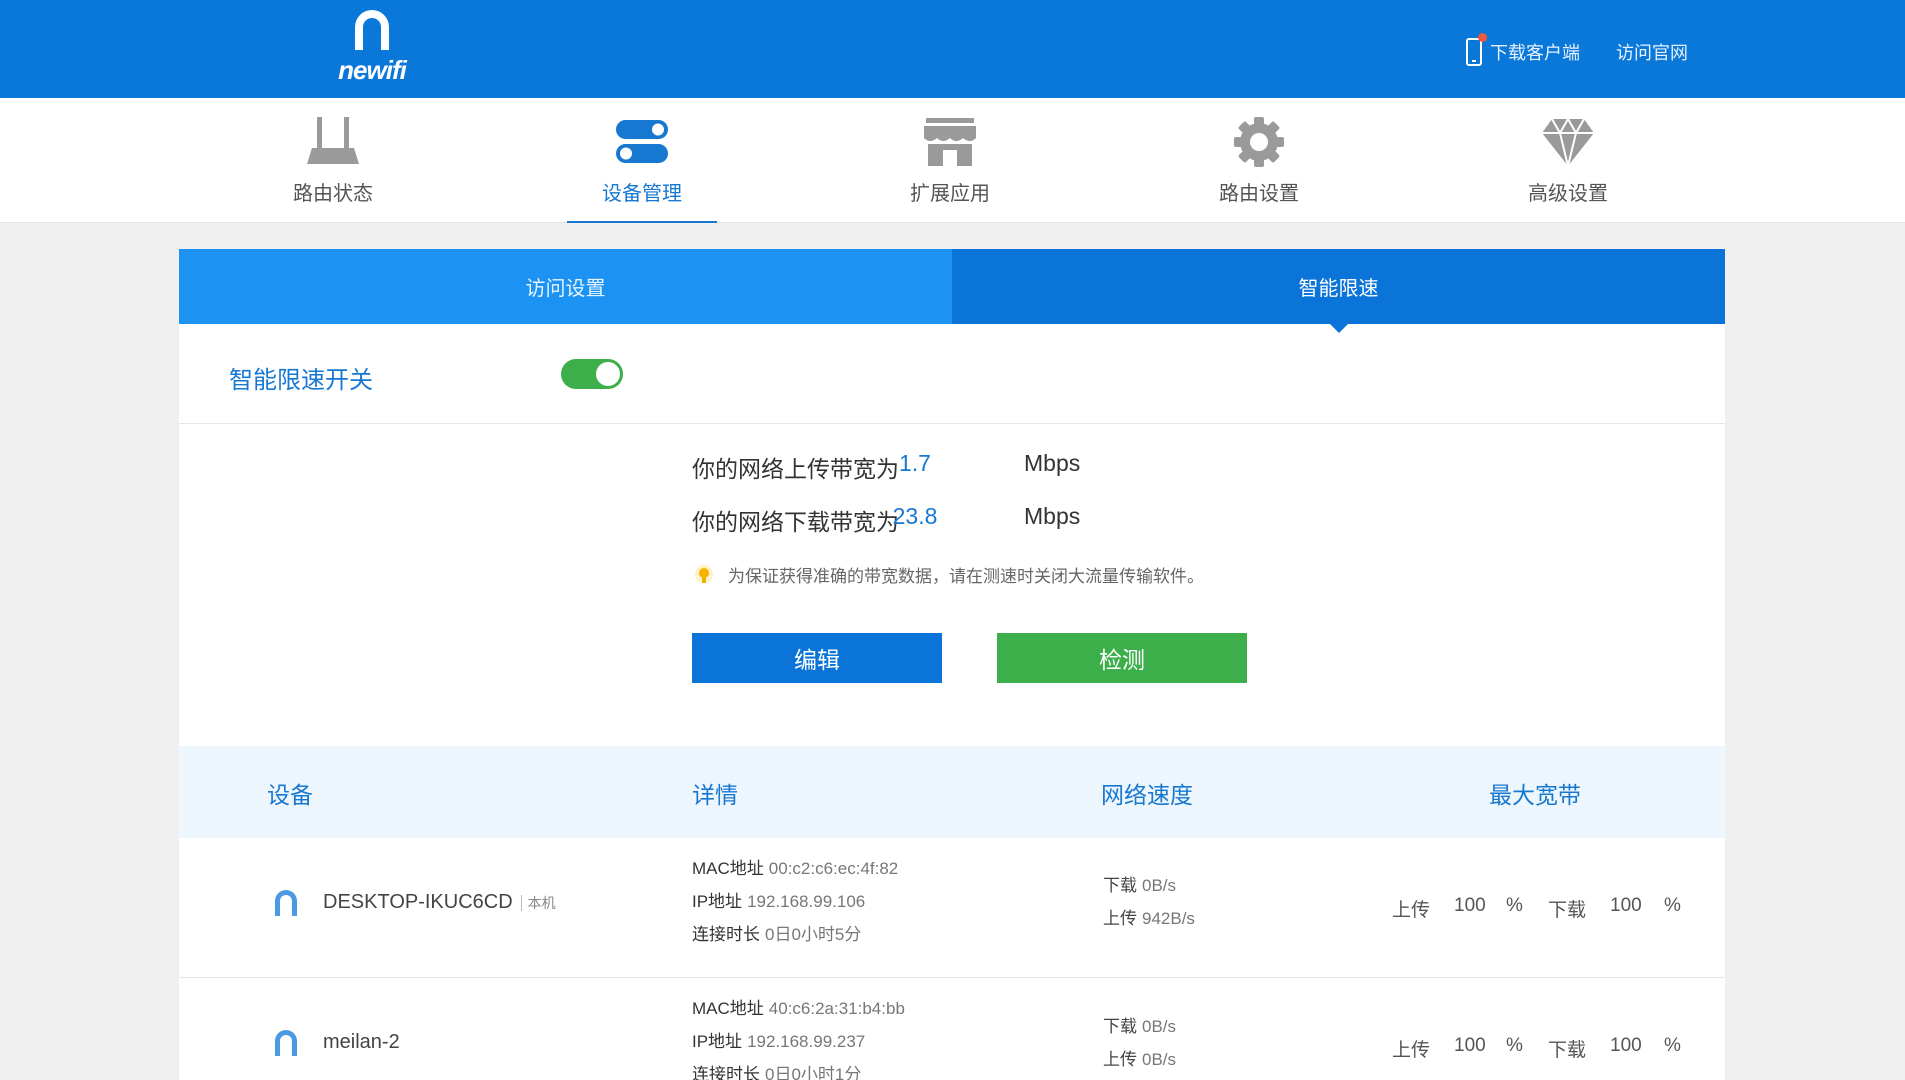 The image size is (1905, 1080). Describe the element at coordinates (333, 194) in the screenshot. I see `nav-label: 路由状态` at that location.